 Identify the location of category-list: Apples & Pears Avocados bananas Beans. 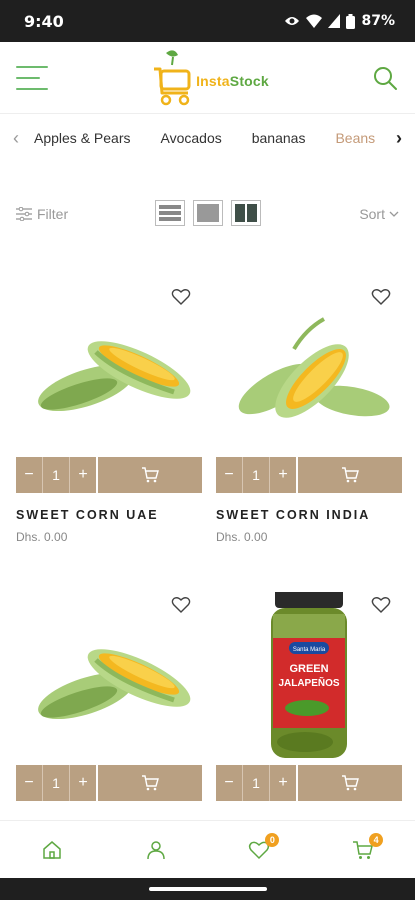
(207, 138).